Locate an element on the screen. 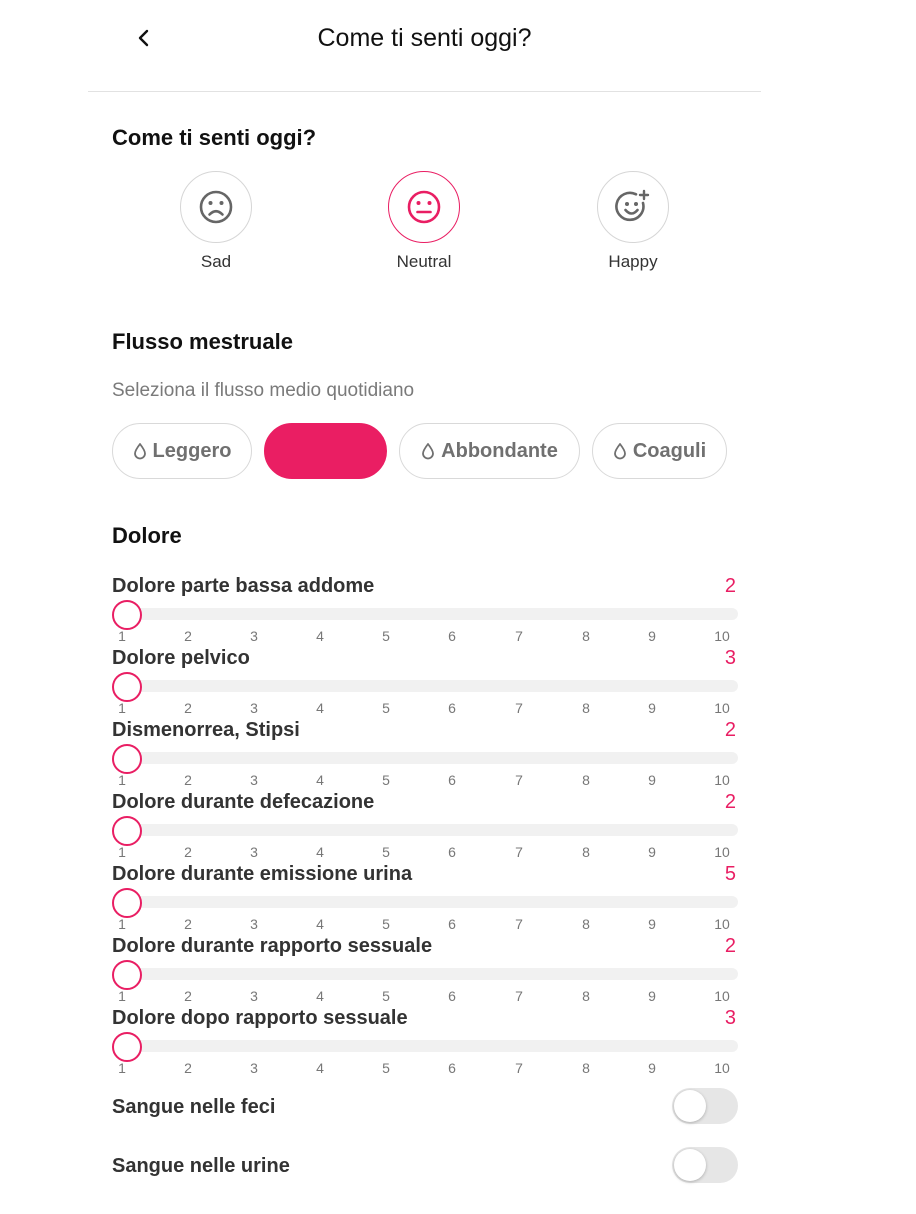 The width and height of the screenshot is (916, 1214). slider-label: Dolore durante rapporto sessuale is located at coordinates (272, 946).